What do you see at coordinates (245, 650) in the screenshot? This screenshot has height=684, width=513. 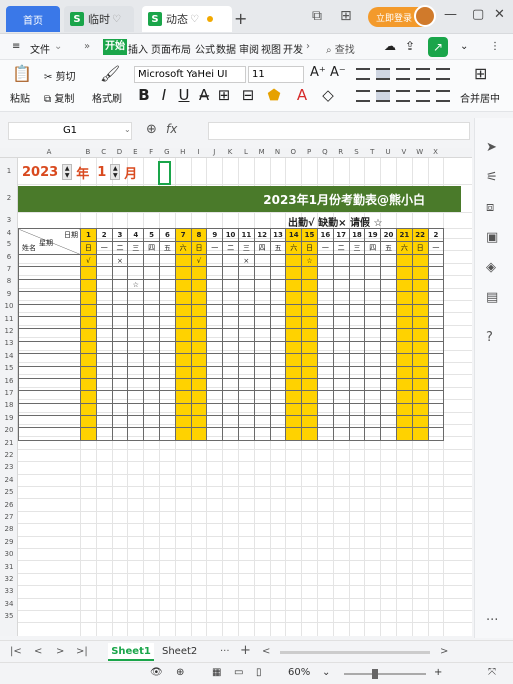 I see `add-sheet-button: +` at bounding box center [245, 650].